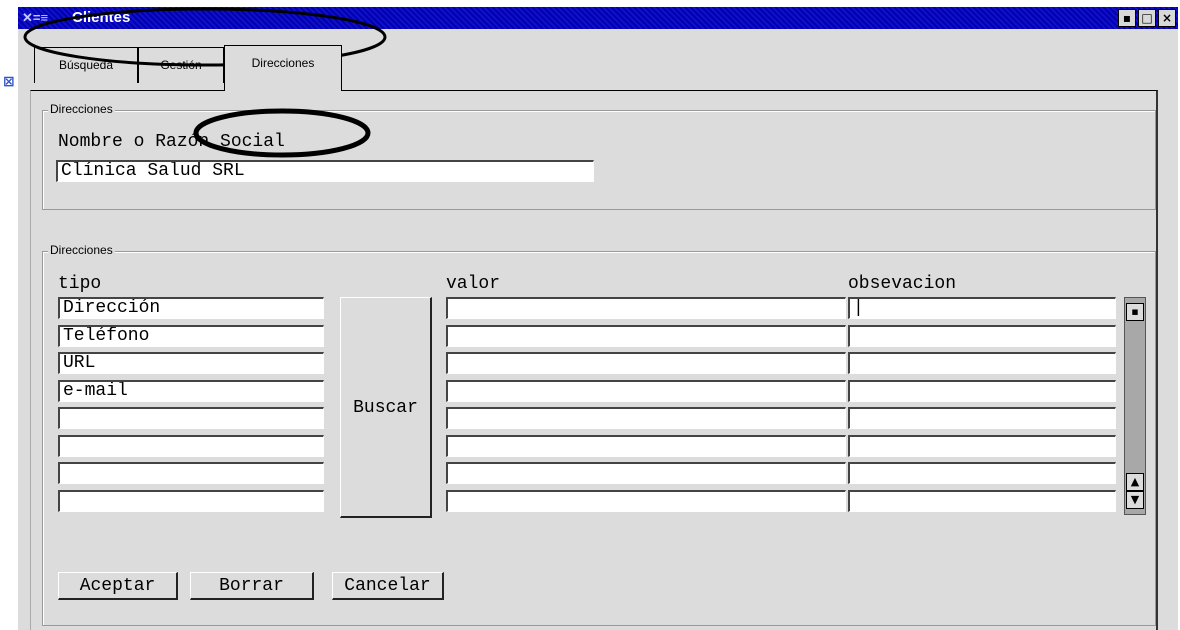 The height and width of the screenshot is (630, 1180). What do you see at coordinates (282, 133) in the screenshot?
I see `annotation-ellipse-label` at bounding box center [282, 133].